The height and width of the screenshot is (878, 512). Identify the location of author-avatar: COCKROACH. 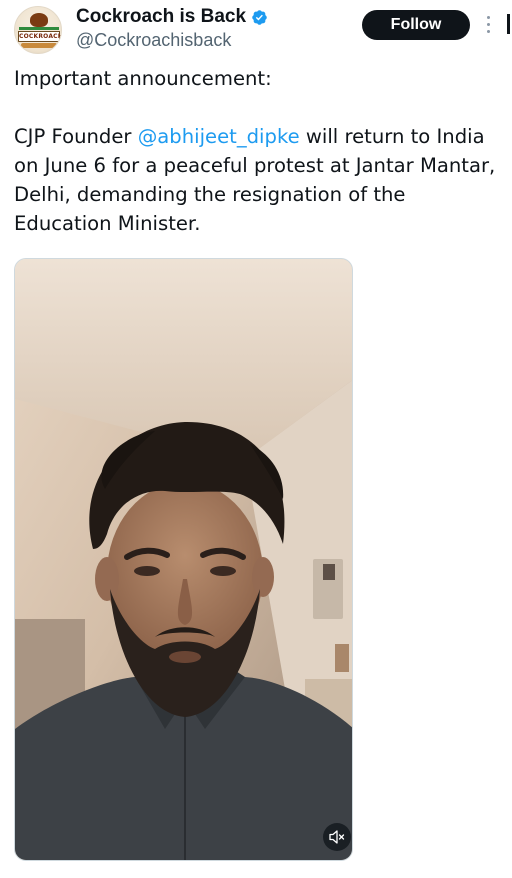
(38, 30).